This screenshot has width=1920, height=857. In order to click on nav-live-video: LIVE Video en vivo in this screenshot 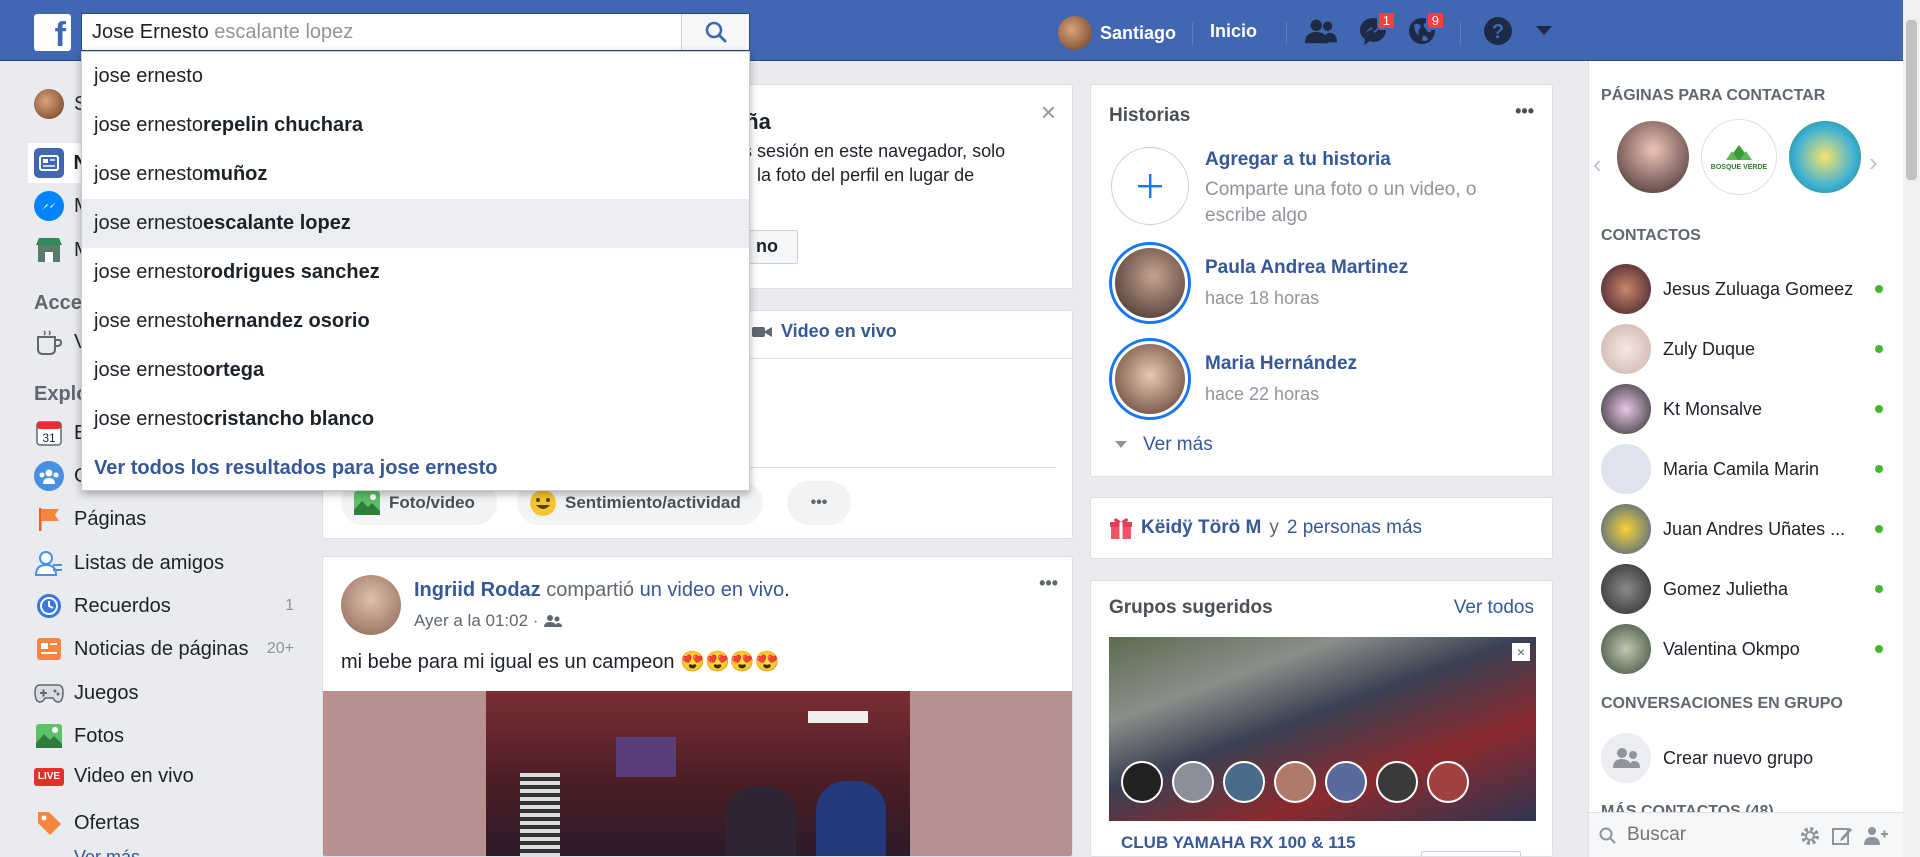, I will do `click(114, 776)`.